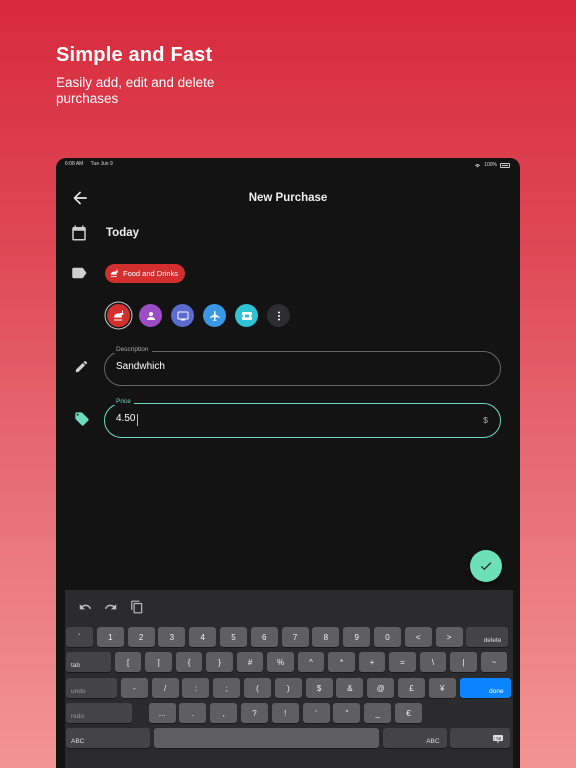  Describe the element at coordinates (387, 637) in the screenshot. I see `key: 0` at that location.